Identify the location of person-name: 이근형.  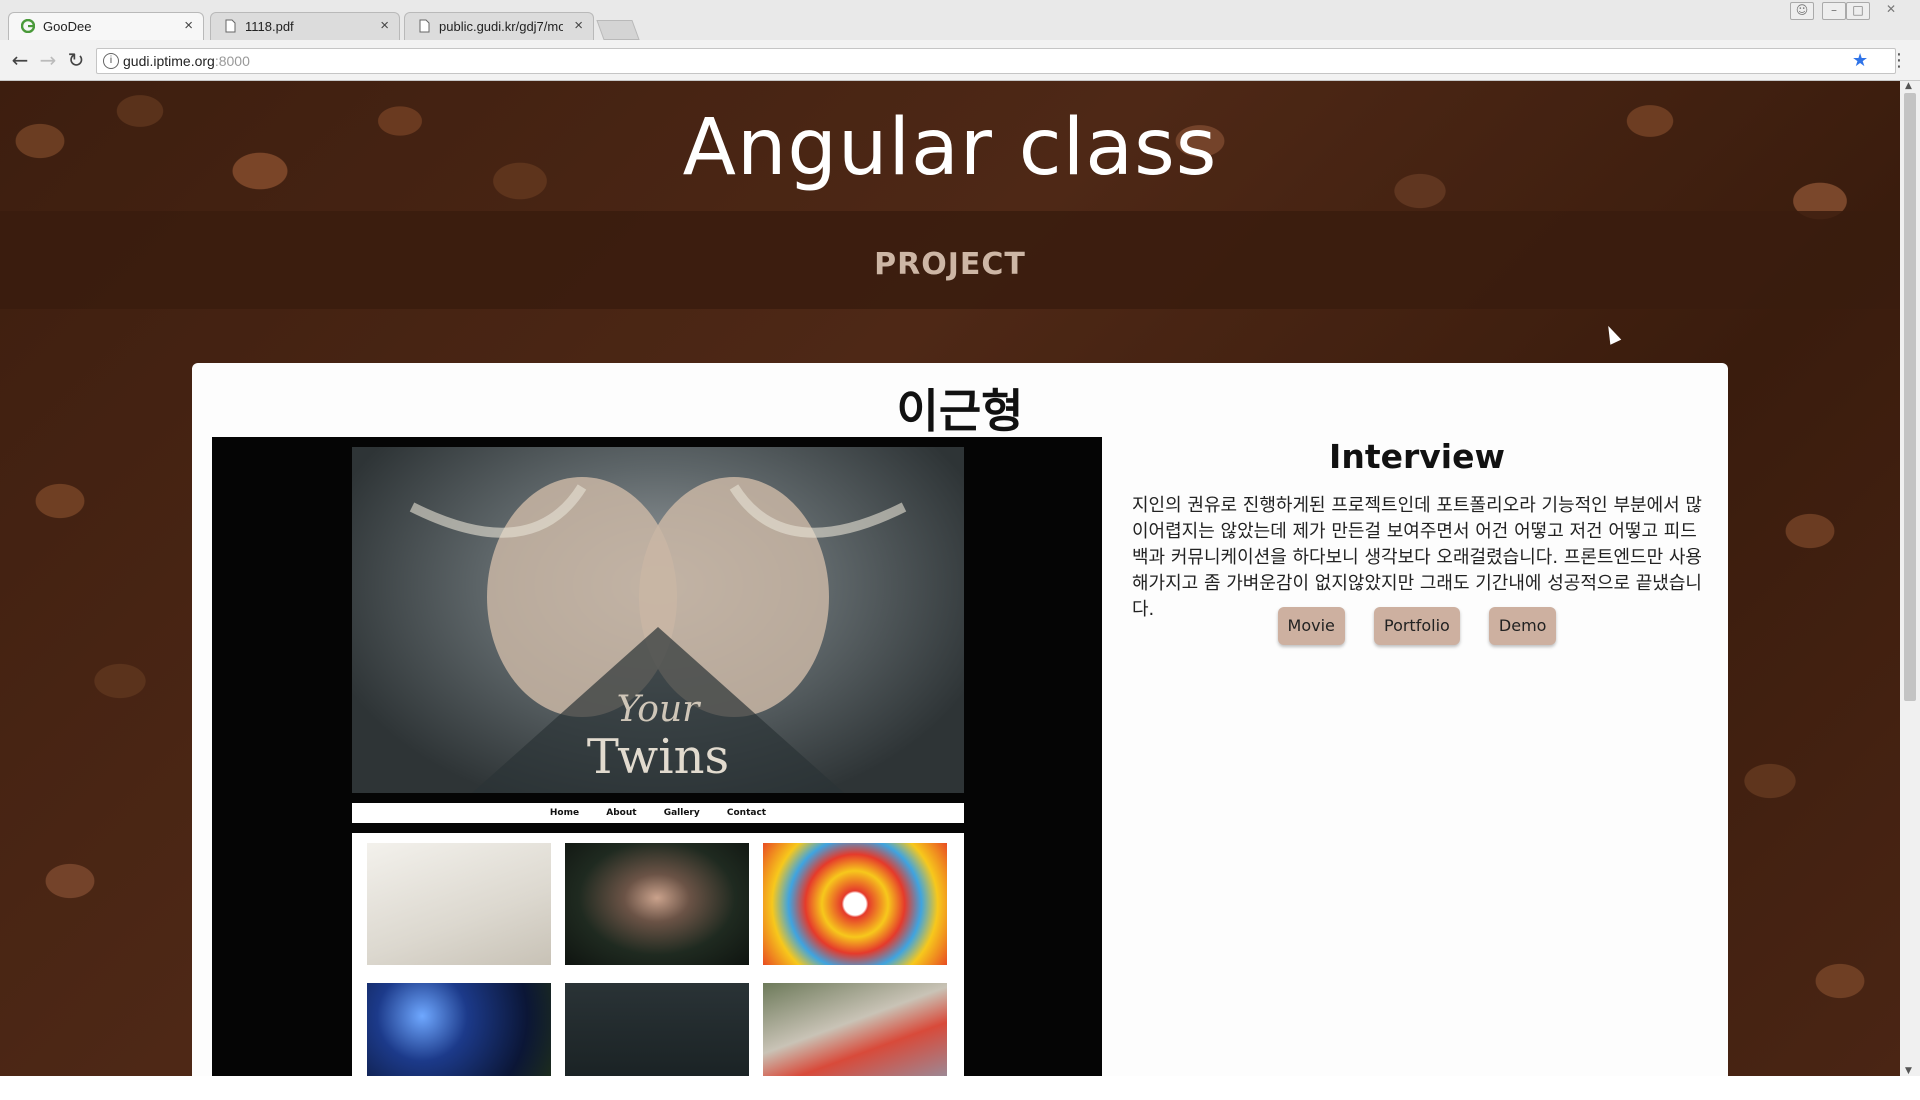
(960, 411).